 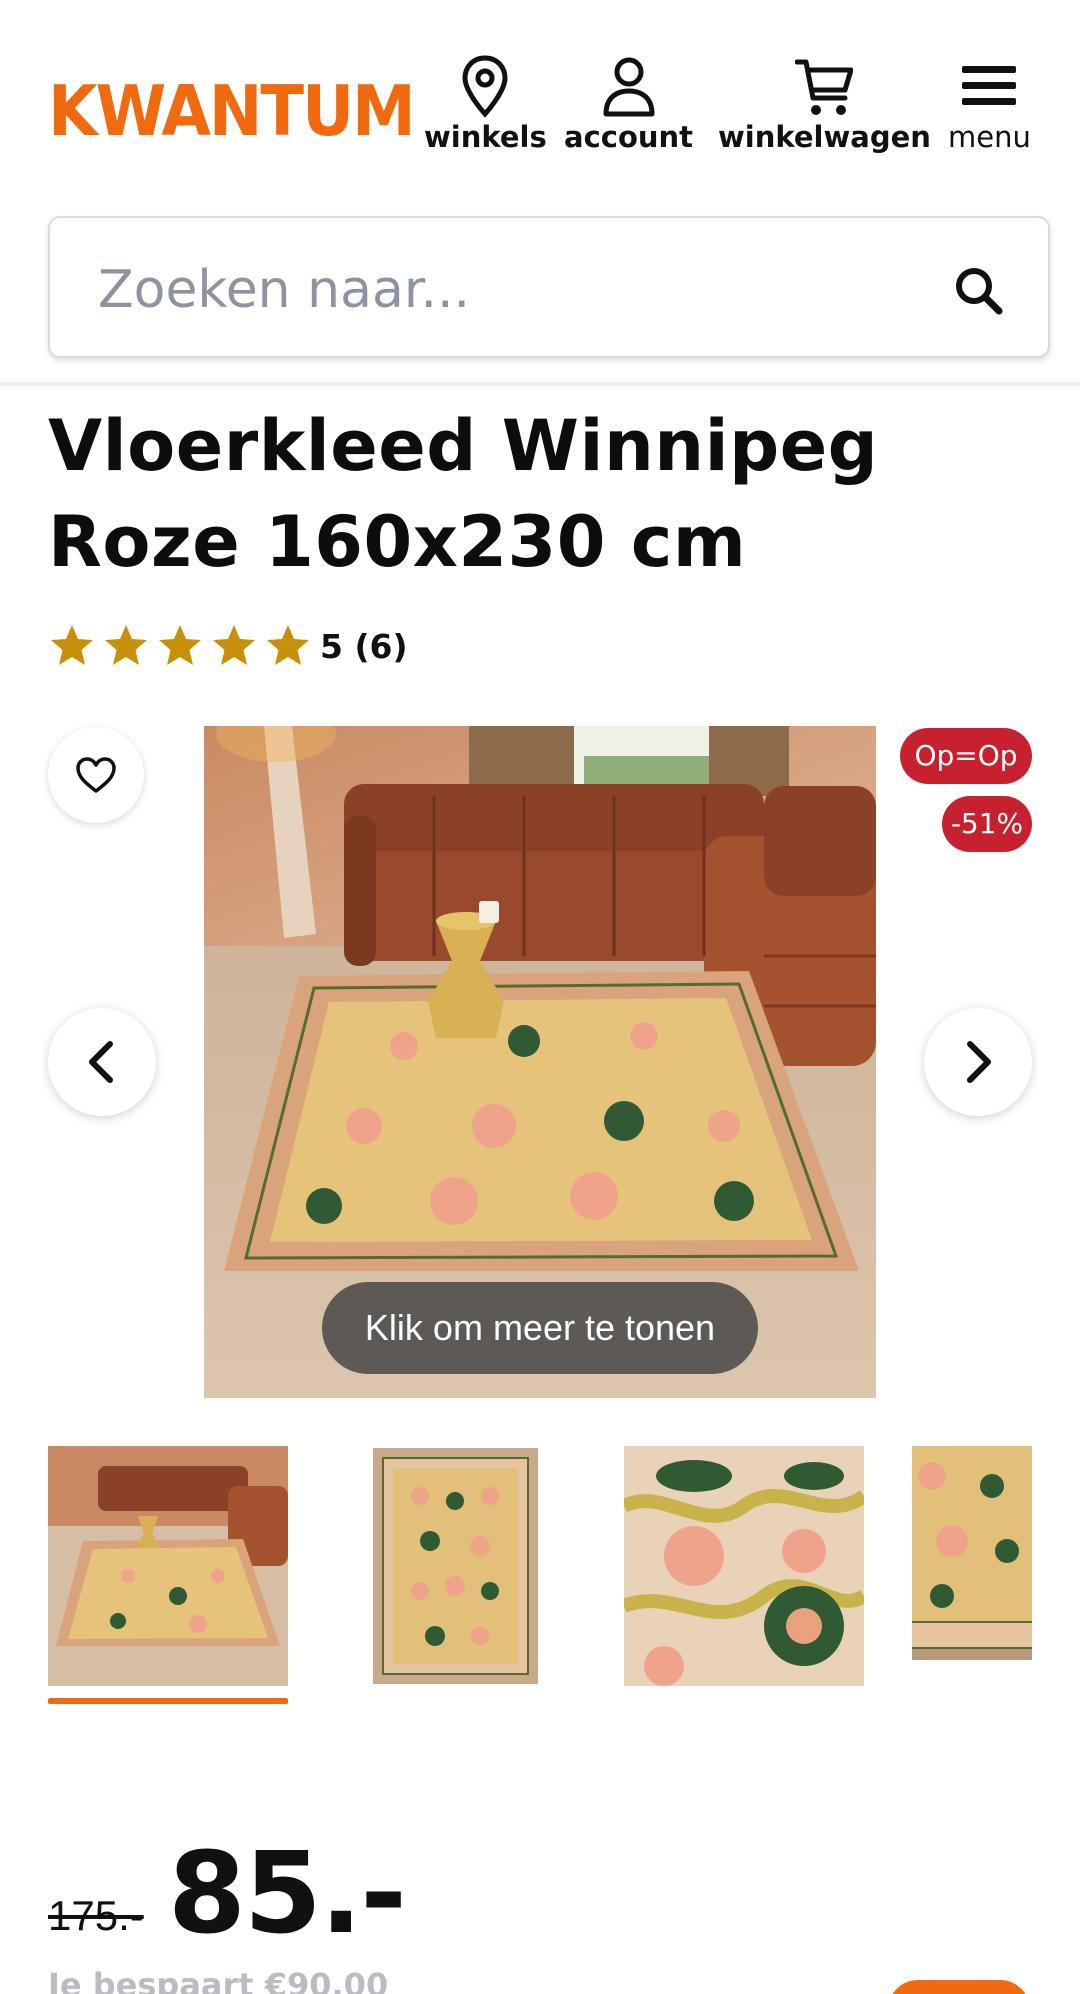 I want to click on chevron-right-icon, so click(x=979, y=1062).